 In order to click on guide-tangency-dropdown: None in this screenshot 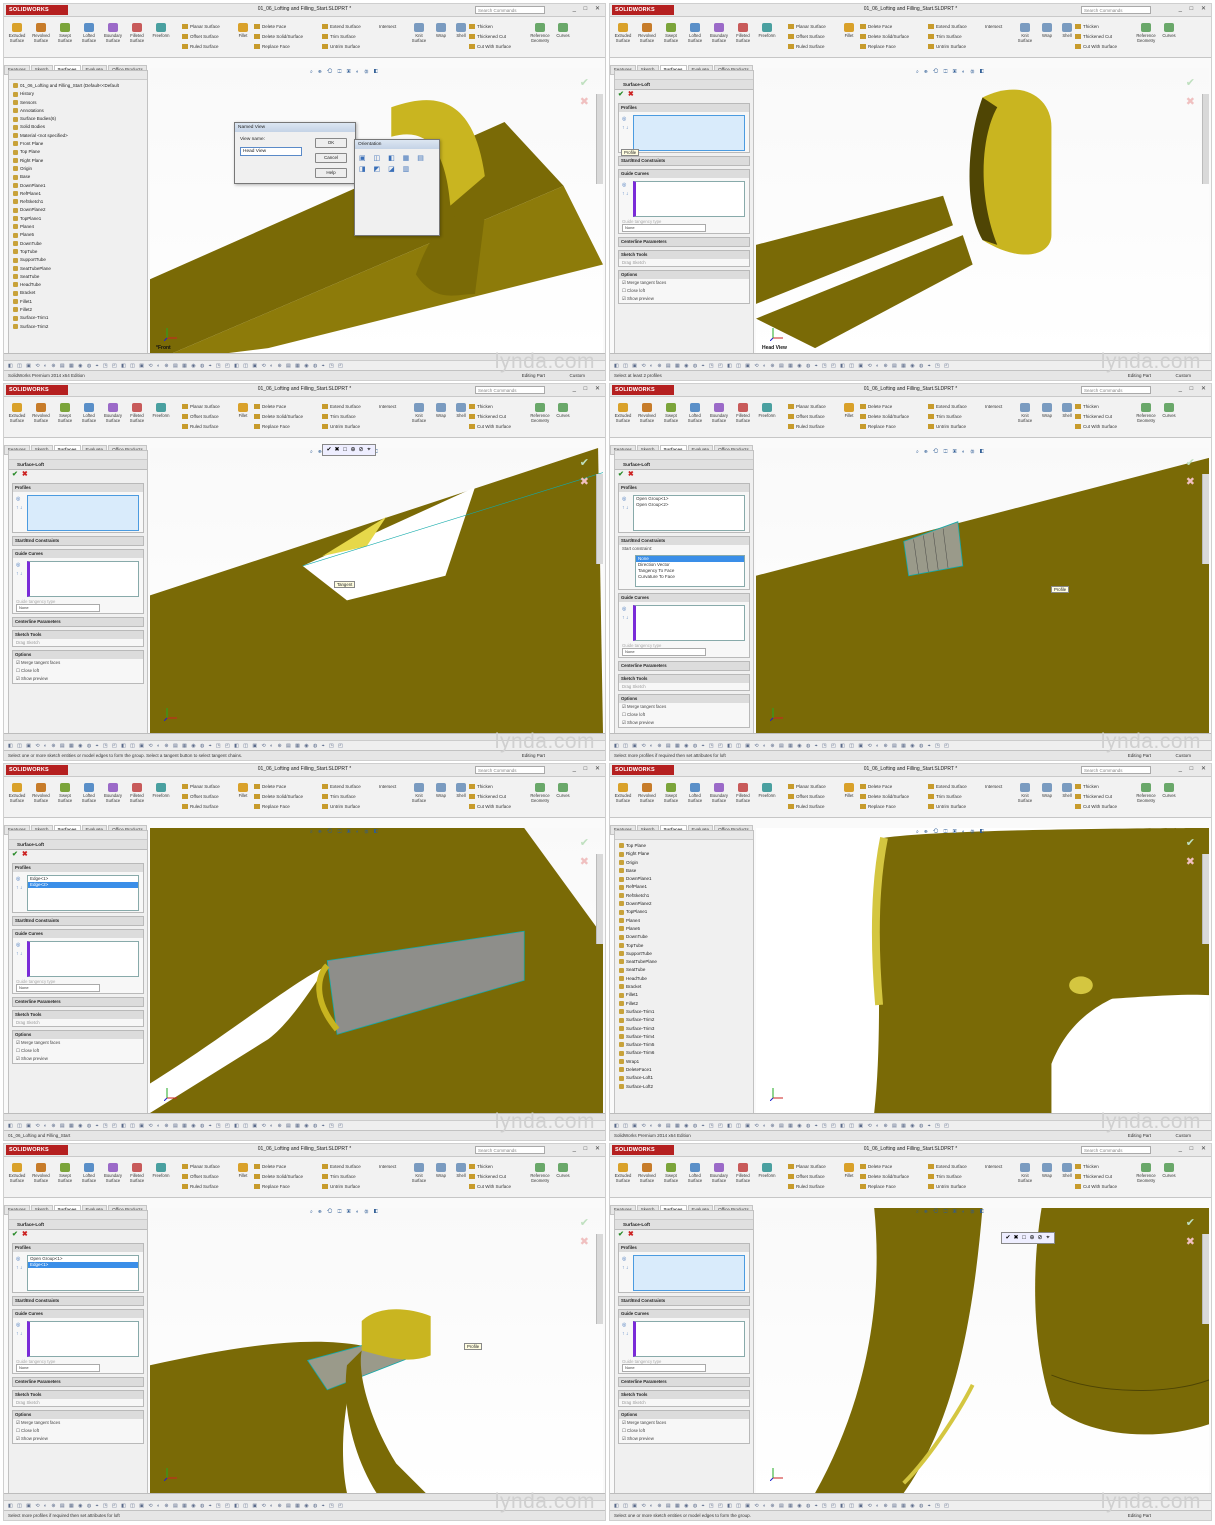, I will do `click(664, 228)`.